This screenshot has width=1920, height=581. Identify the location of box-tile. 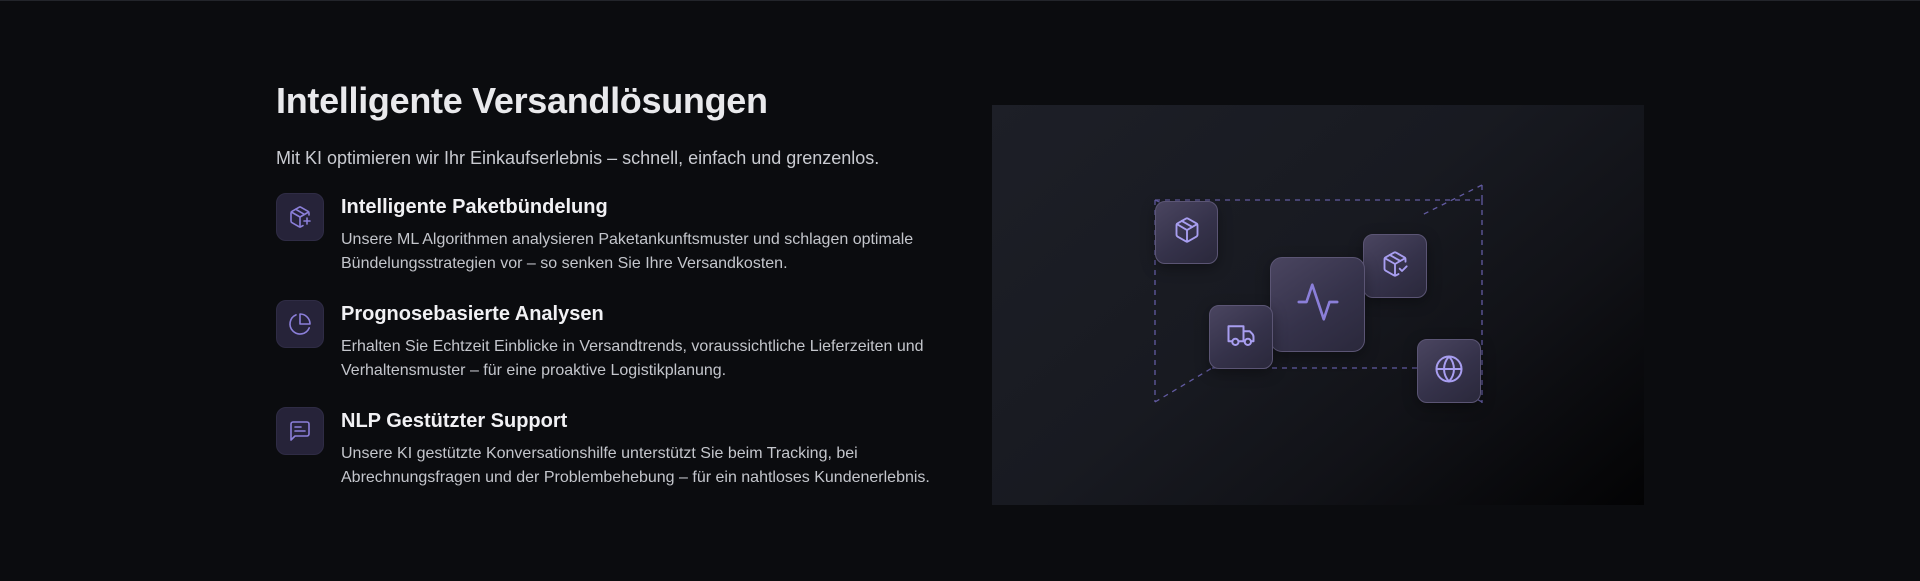
(1186, 232).